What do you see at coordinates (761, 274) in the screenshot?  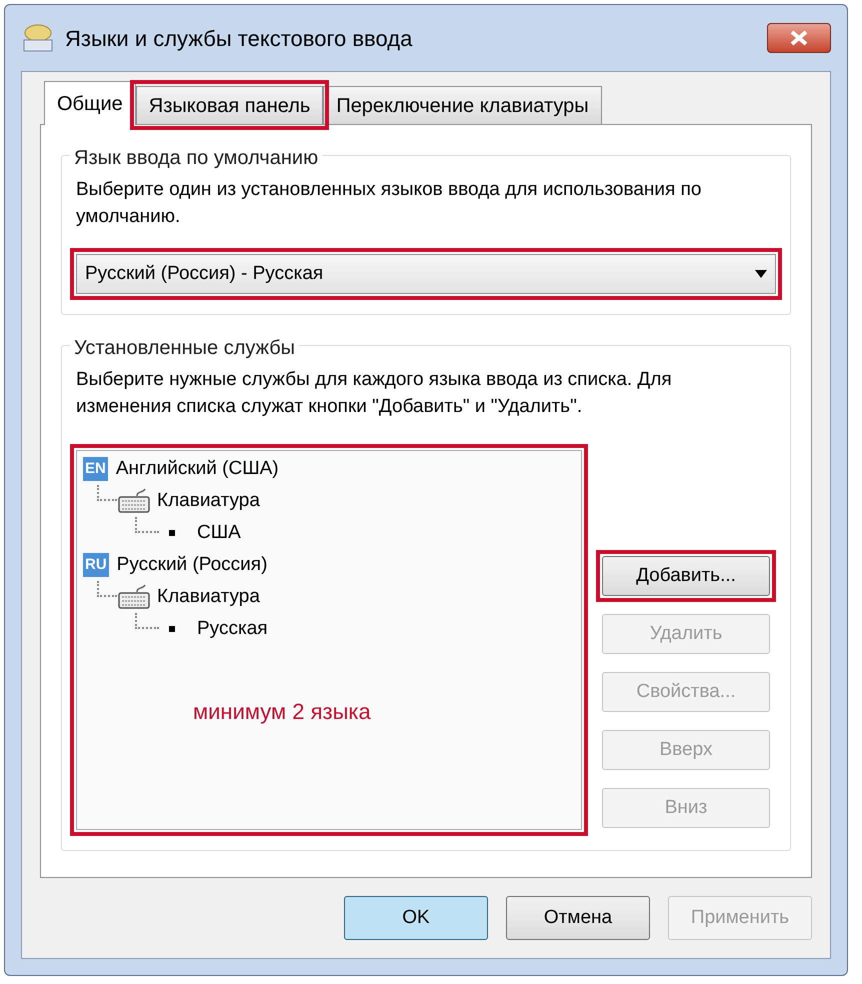 I see `dropdown-arrow-icon` at bounding box center [761, 274].